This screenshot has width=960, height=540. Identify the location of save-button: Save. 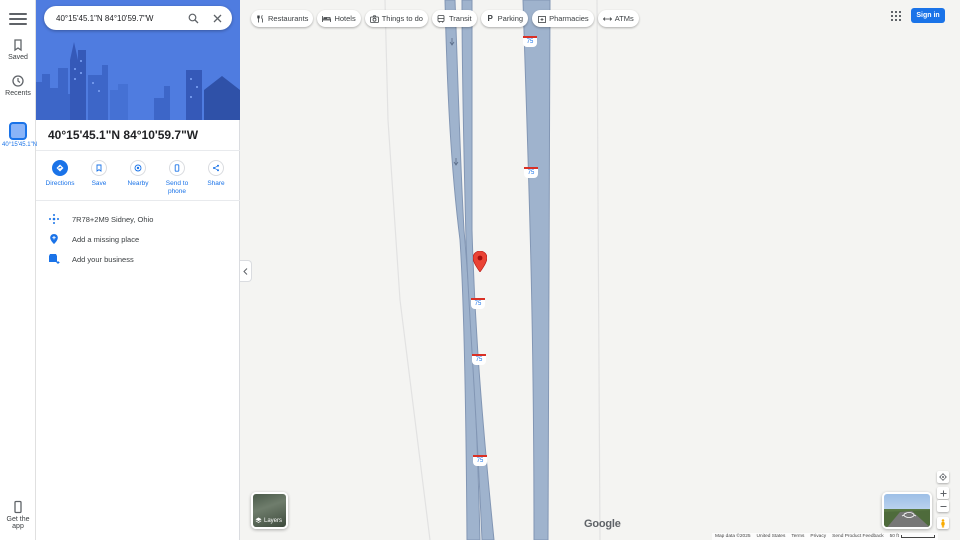
(99, 178).